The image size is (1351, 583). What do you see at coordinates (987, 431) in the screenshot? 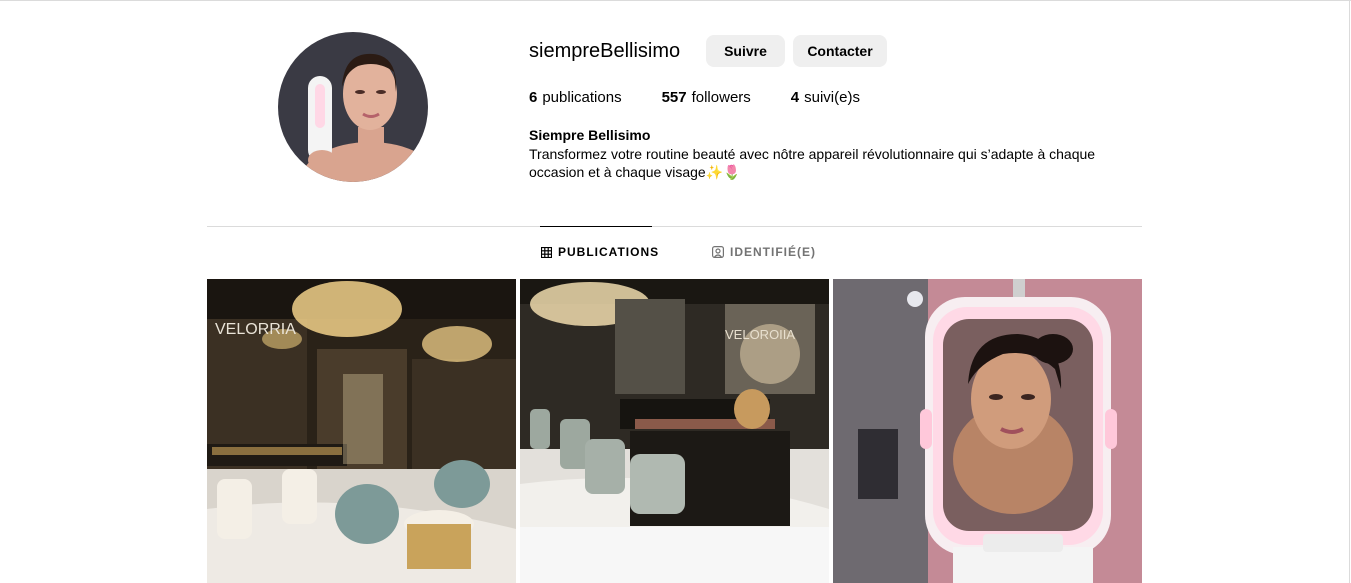
I see `post-thumbnail` at bounding box center [987, 431].